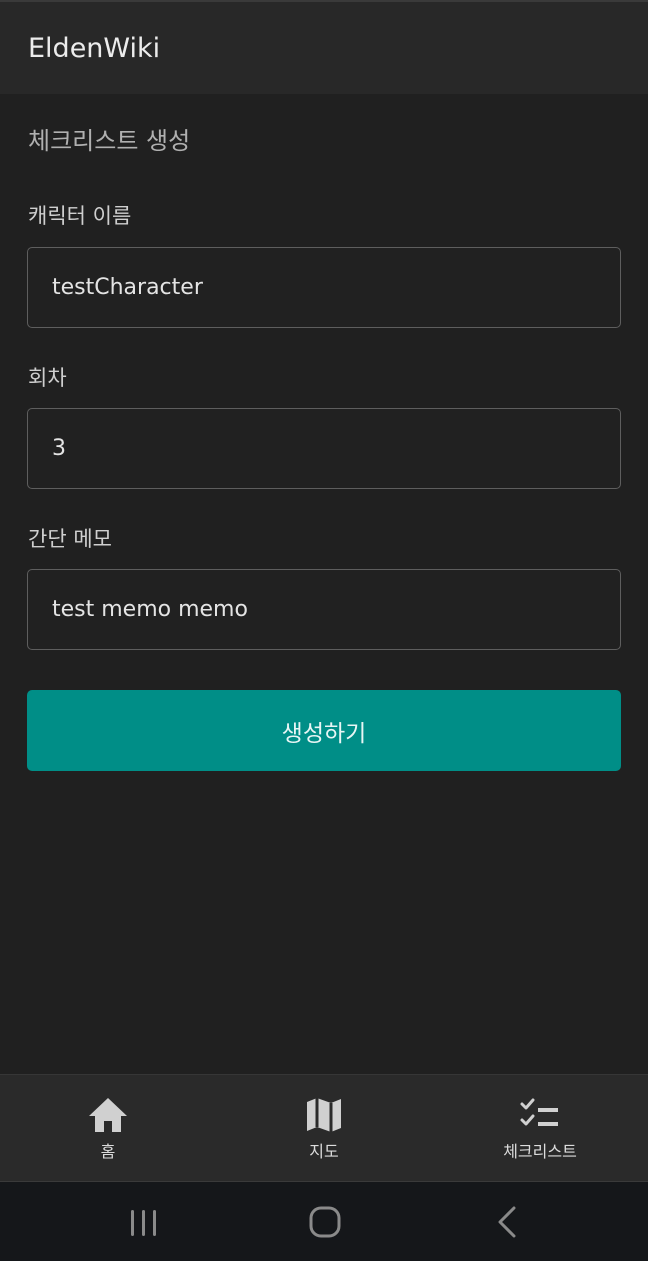  What do you see at coordinates (324, 1151) in the screenshot?
I see `nav-label-map: 지도` at bounding box center [324, 1151].